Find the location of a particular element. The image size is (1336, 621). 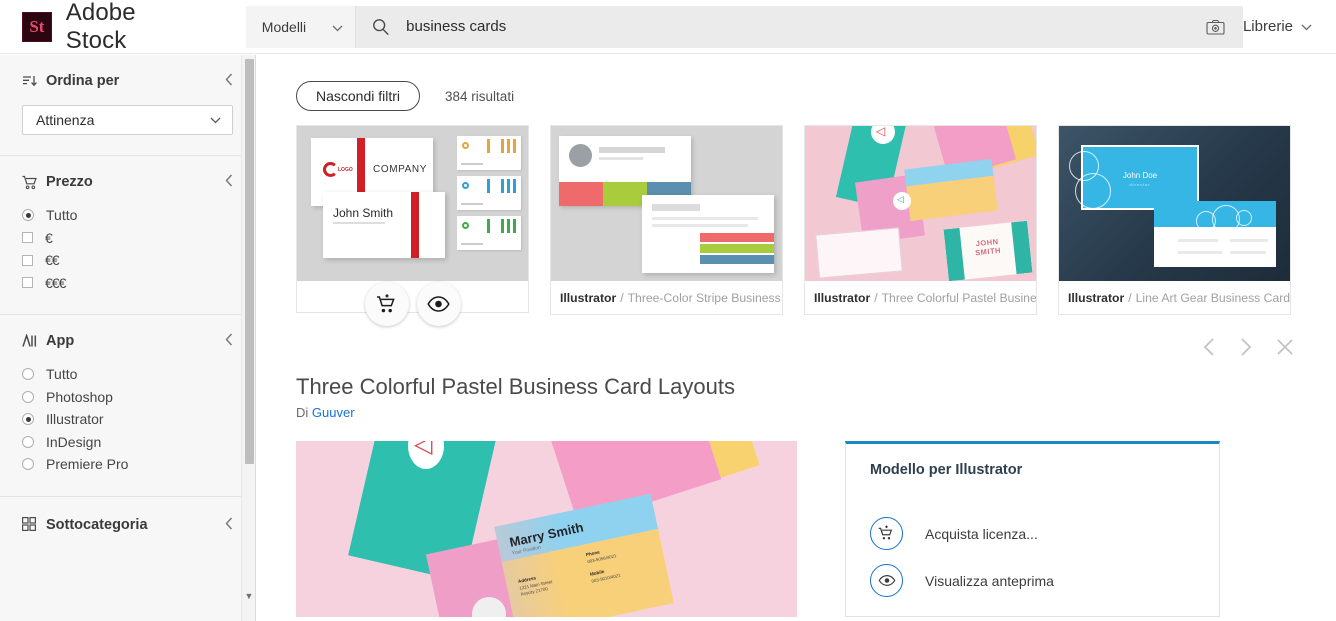

search-field is located at coordinates (799, 26).